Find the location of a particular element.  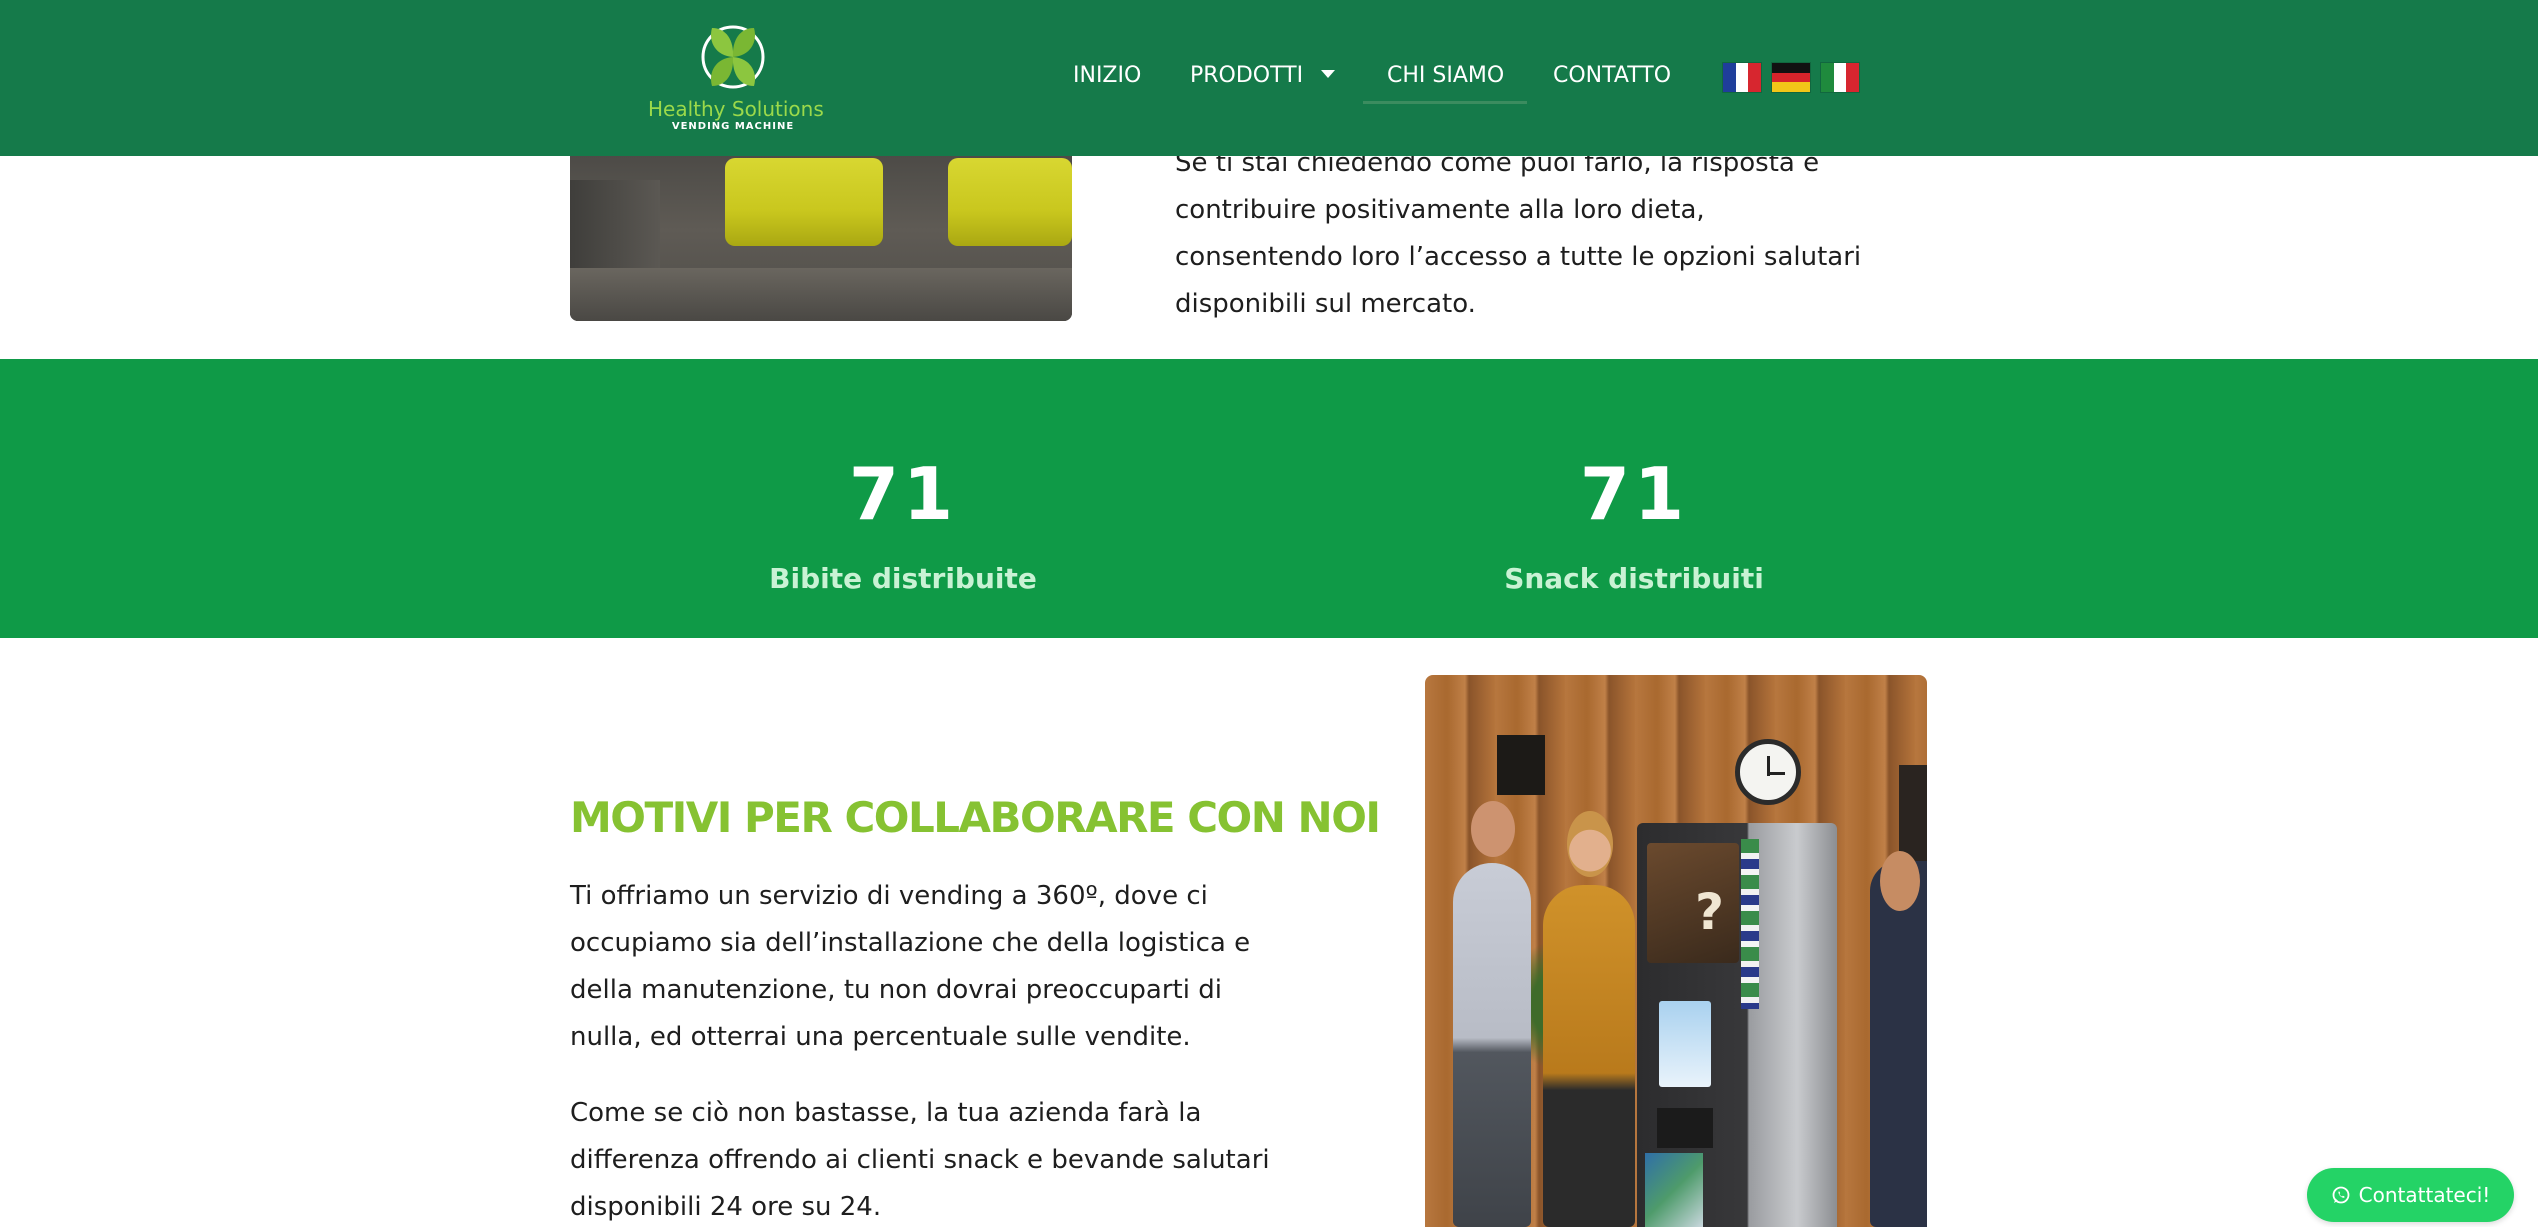

nav-item-chi-siamo: CHI SIAMO is located at coordinates (1445, 76).